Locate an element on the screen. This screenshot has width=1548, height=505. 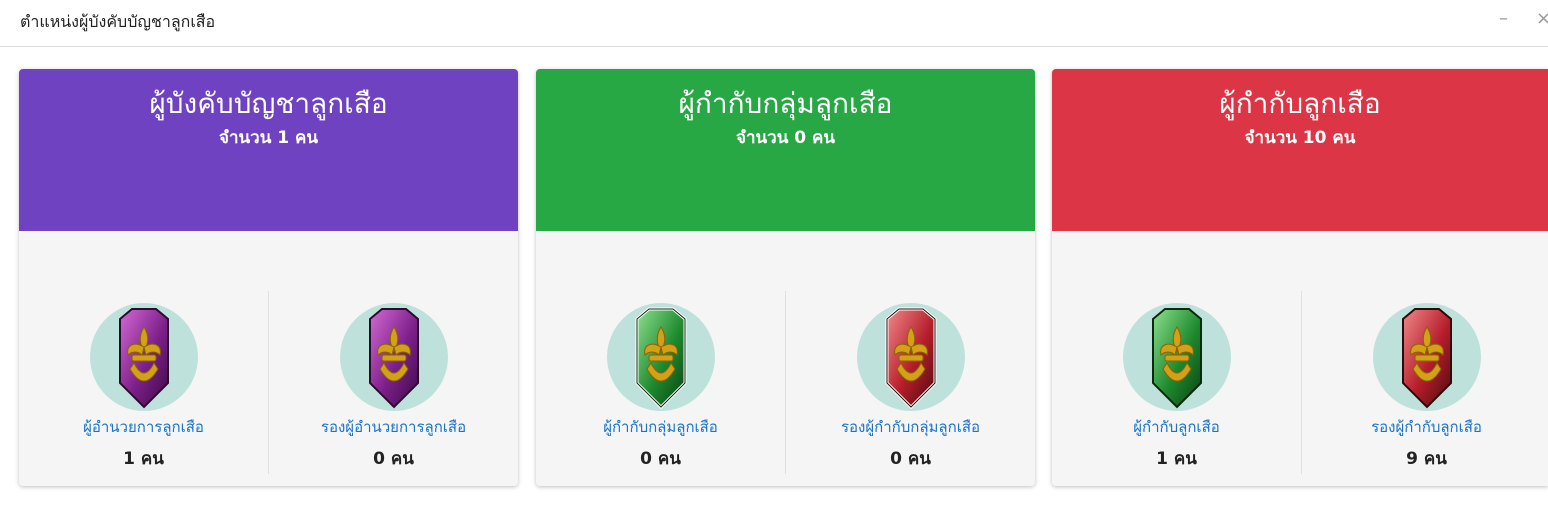
minimize-icon: – is located at coordinates (1503, 18).